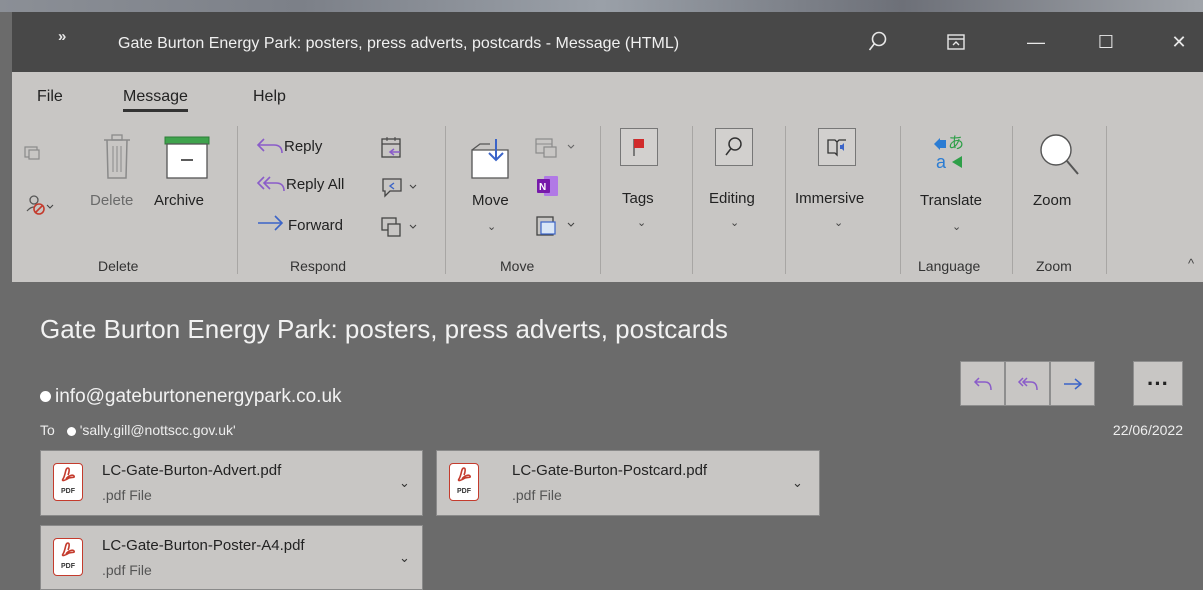  I want to click on reply-all-icon, so click(270, 184).